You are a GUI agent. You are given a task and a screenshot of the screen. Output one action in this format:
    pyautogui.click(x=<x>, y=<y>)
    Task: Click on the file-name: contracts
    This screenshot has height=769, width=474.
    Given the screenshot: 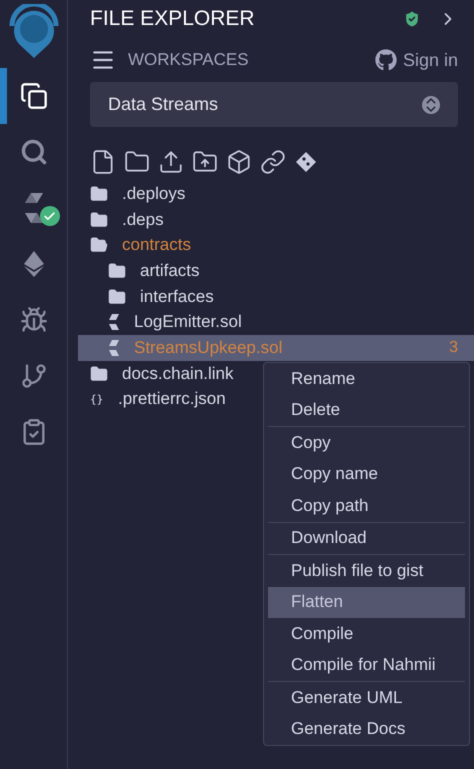 What is the action you would take?
    pyautogui.click(x=156, y=245)
    